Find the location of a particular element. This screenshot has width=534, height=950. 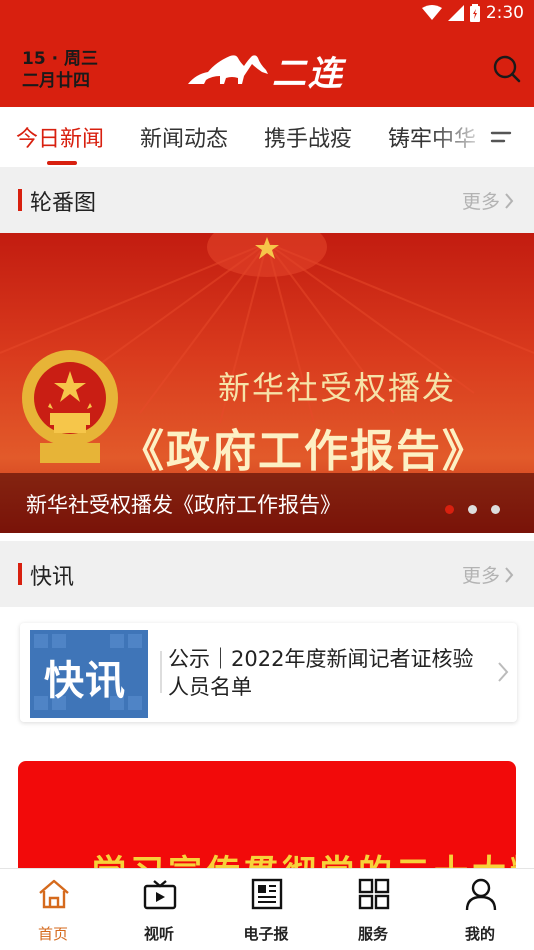

nav-label: 服务 is located at coordinates (372, 934).